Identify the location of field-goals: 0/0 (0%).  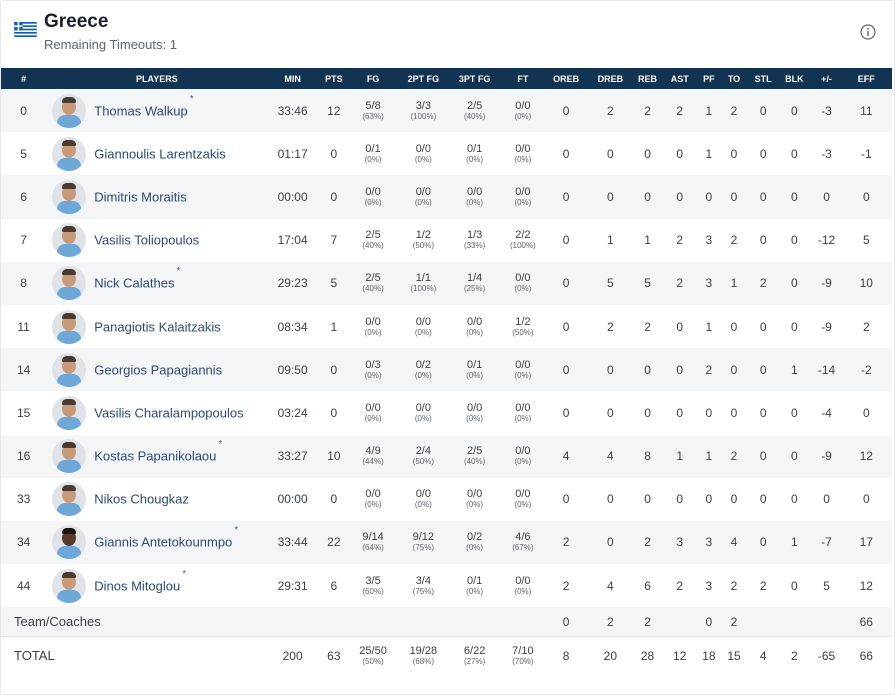
(373, 499).